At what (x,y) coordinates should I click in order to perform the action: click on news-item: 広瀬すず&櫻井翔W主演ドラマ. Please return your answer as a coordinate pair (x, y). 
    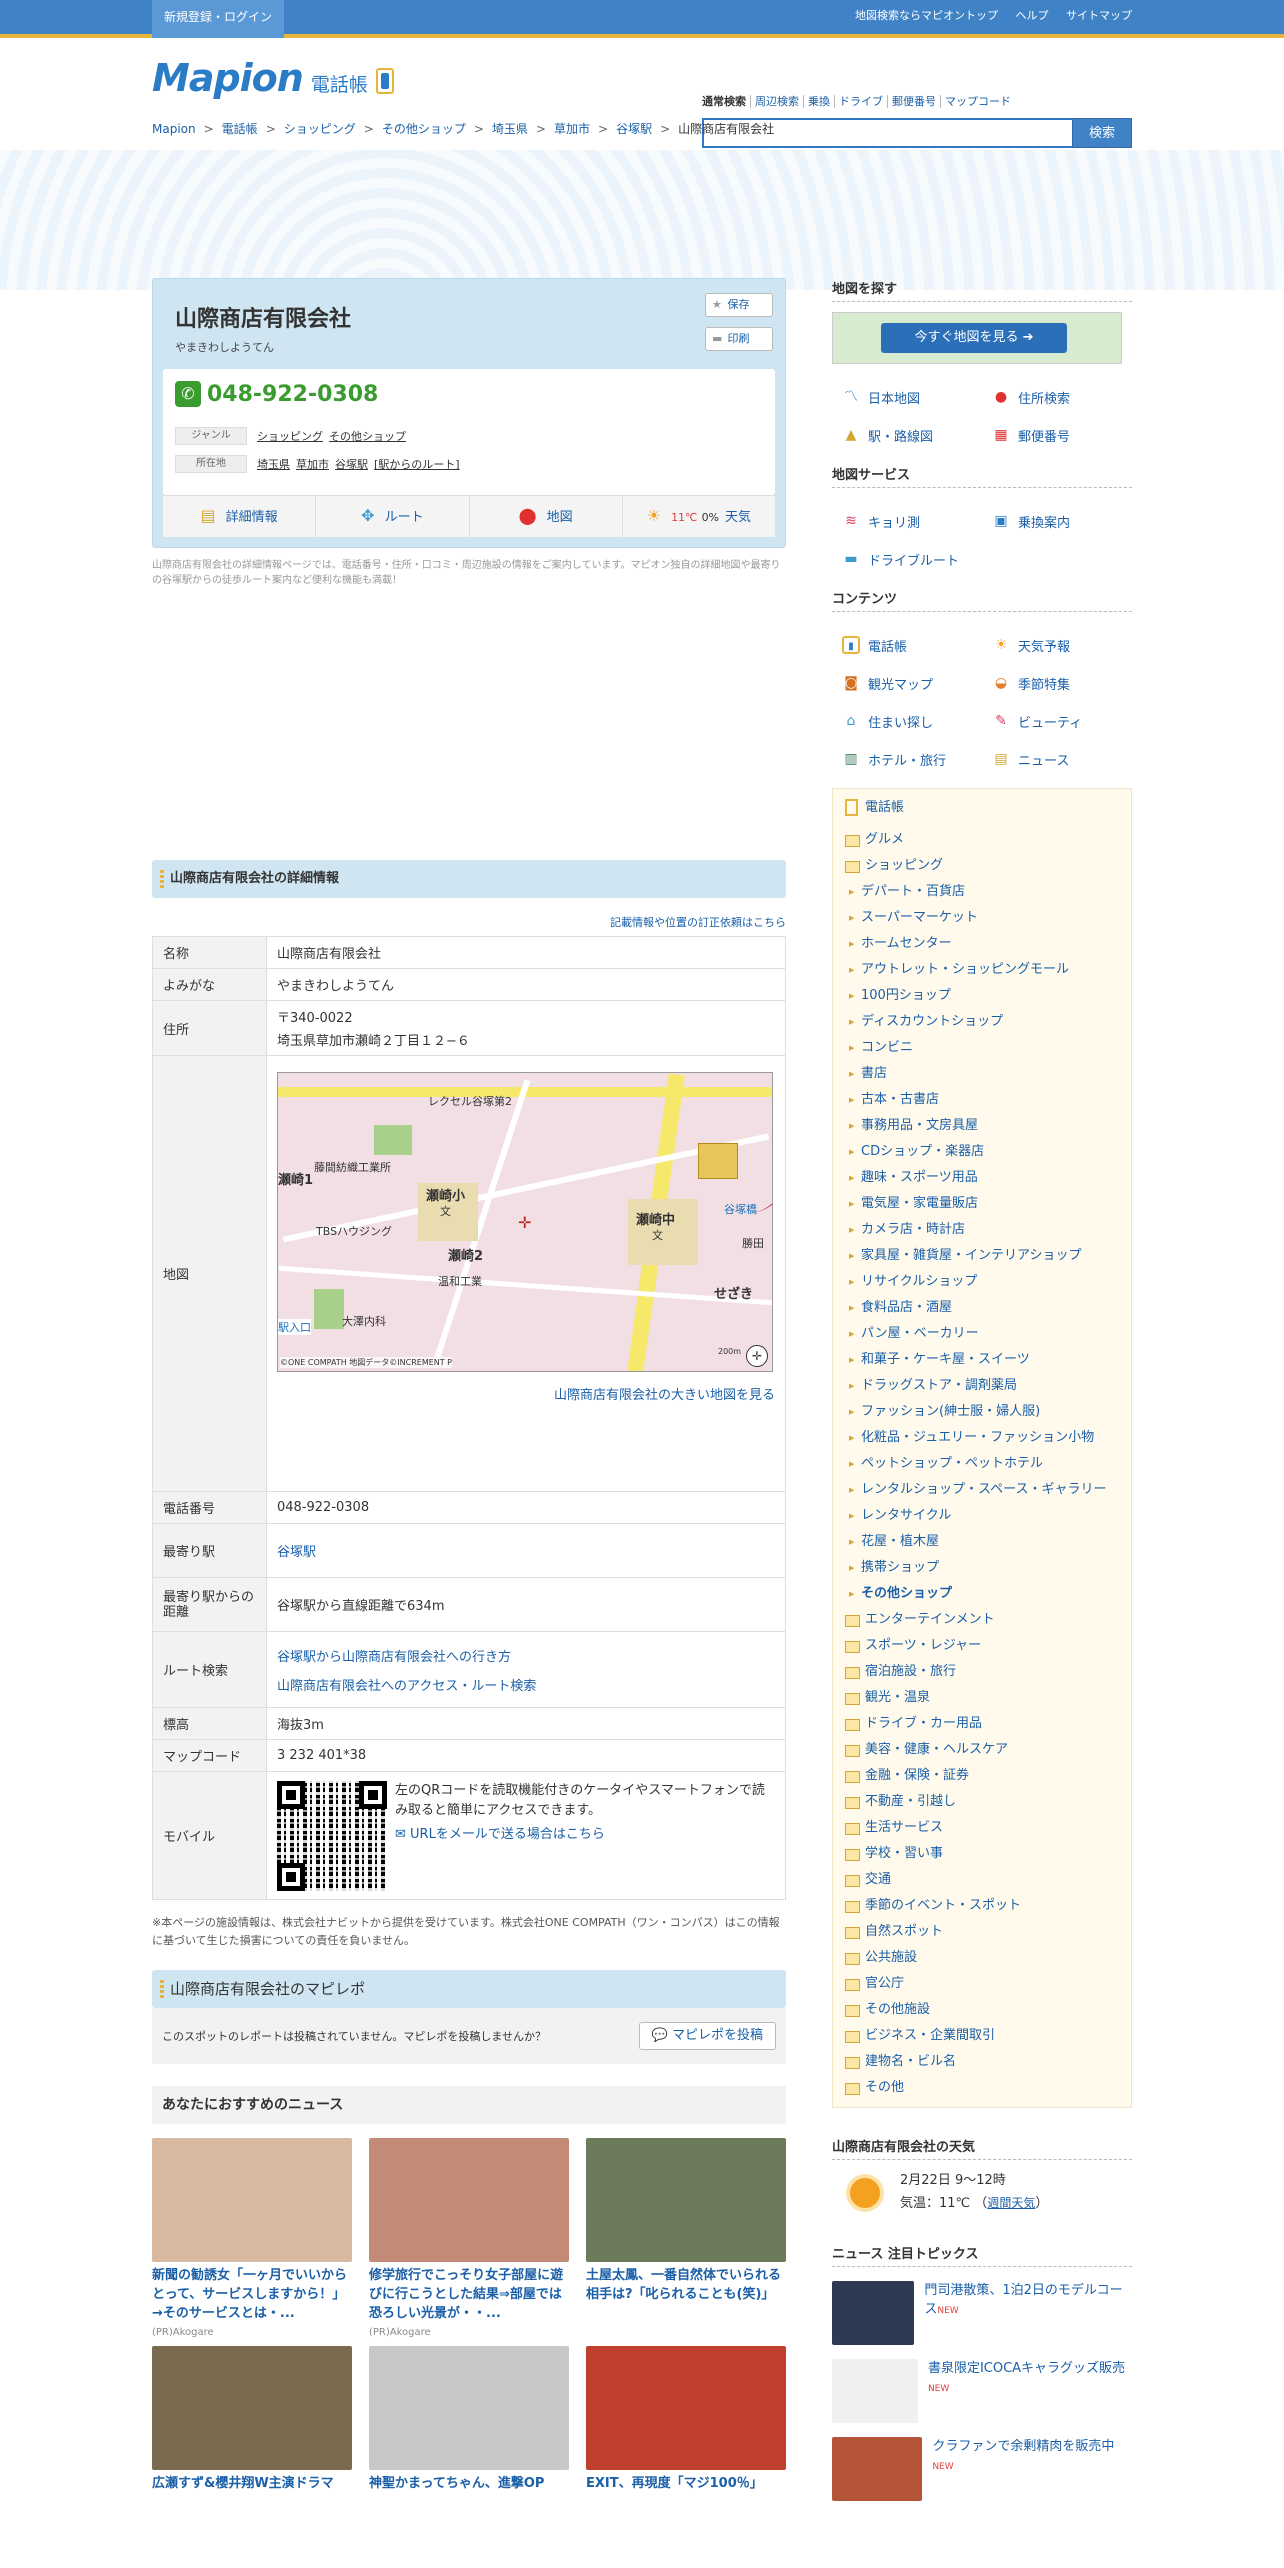
    Looking at the image, I should click on (252, 2438).